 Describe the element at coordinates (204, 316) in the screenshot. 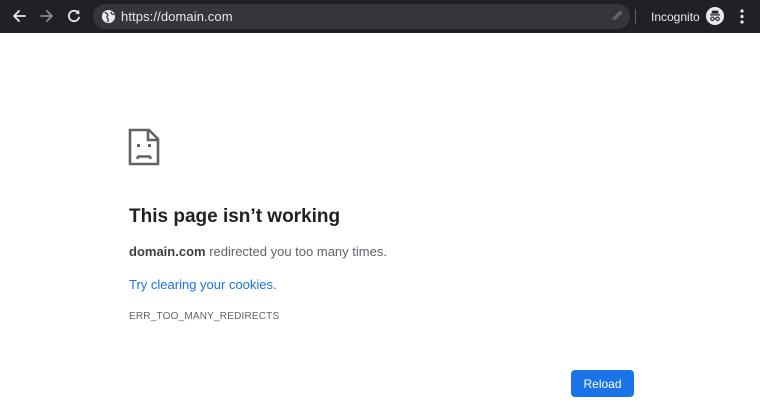

I see `error-code: ERR_TOO_MANY_REDIRECTS` at that location.